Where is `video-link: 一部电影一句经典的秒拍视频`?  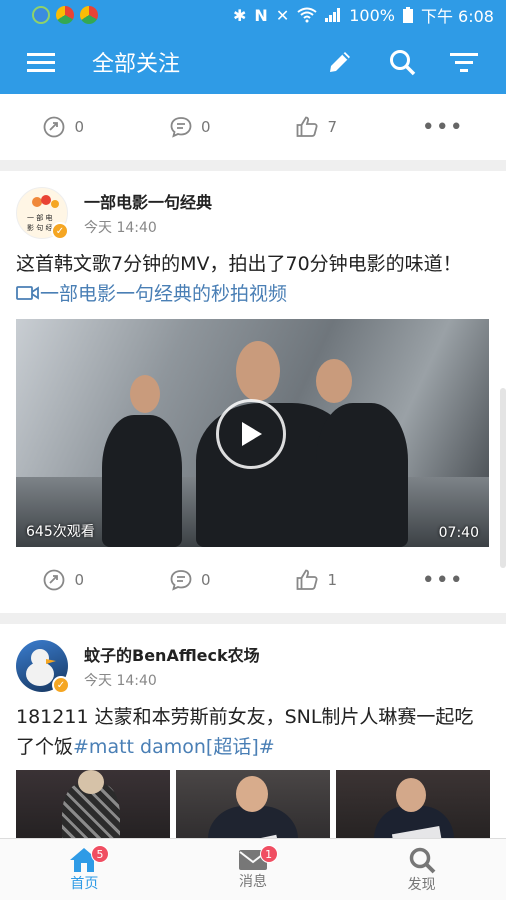 video-link: 一部电影一句经典的秒拍视频 is located at coordinates (151, 294).